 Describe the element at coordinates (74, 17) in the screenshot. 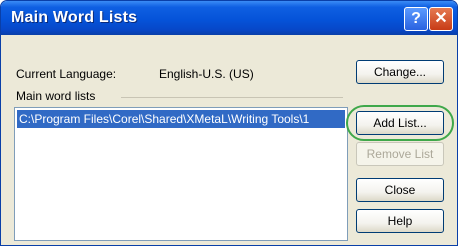

I see `dialog-title: Main Word Lists` at that location.